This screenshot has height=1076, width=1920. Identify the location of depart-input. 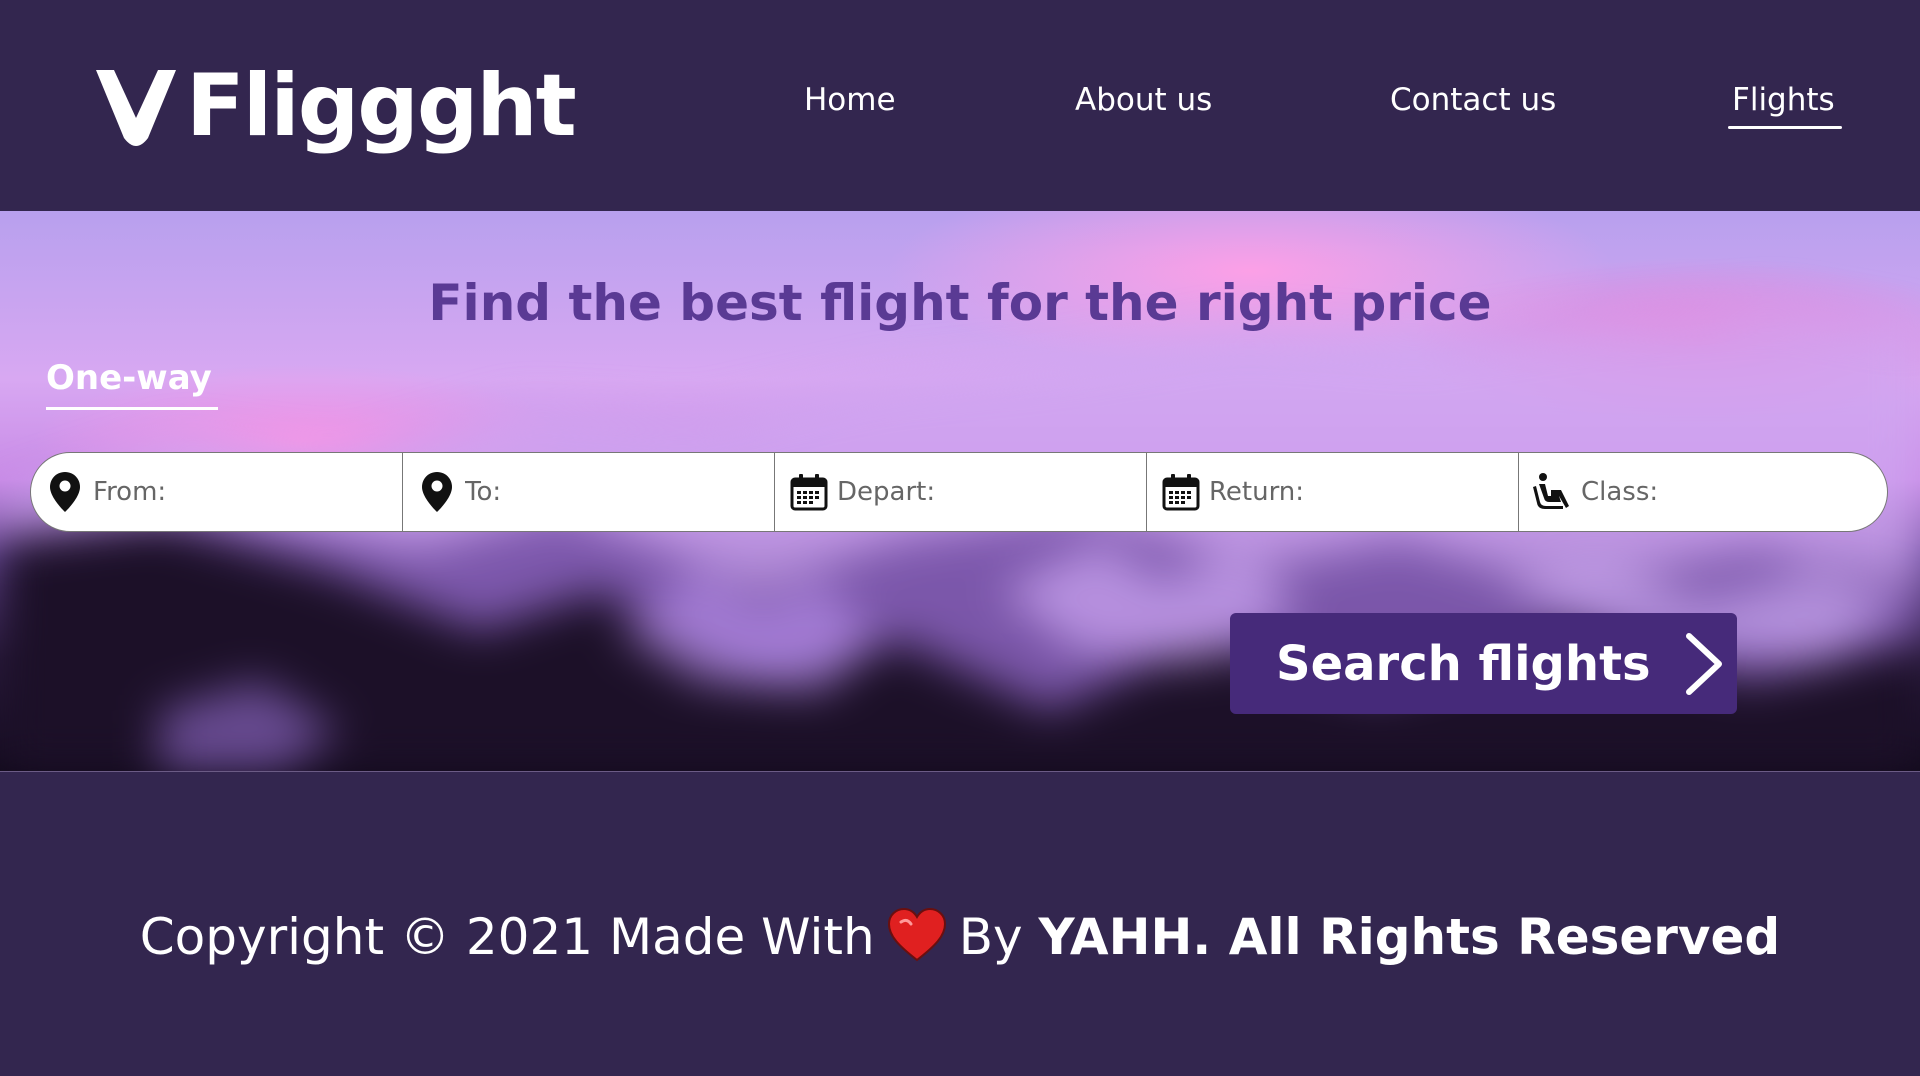
(967, 492).